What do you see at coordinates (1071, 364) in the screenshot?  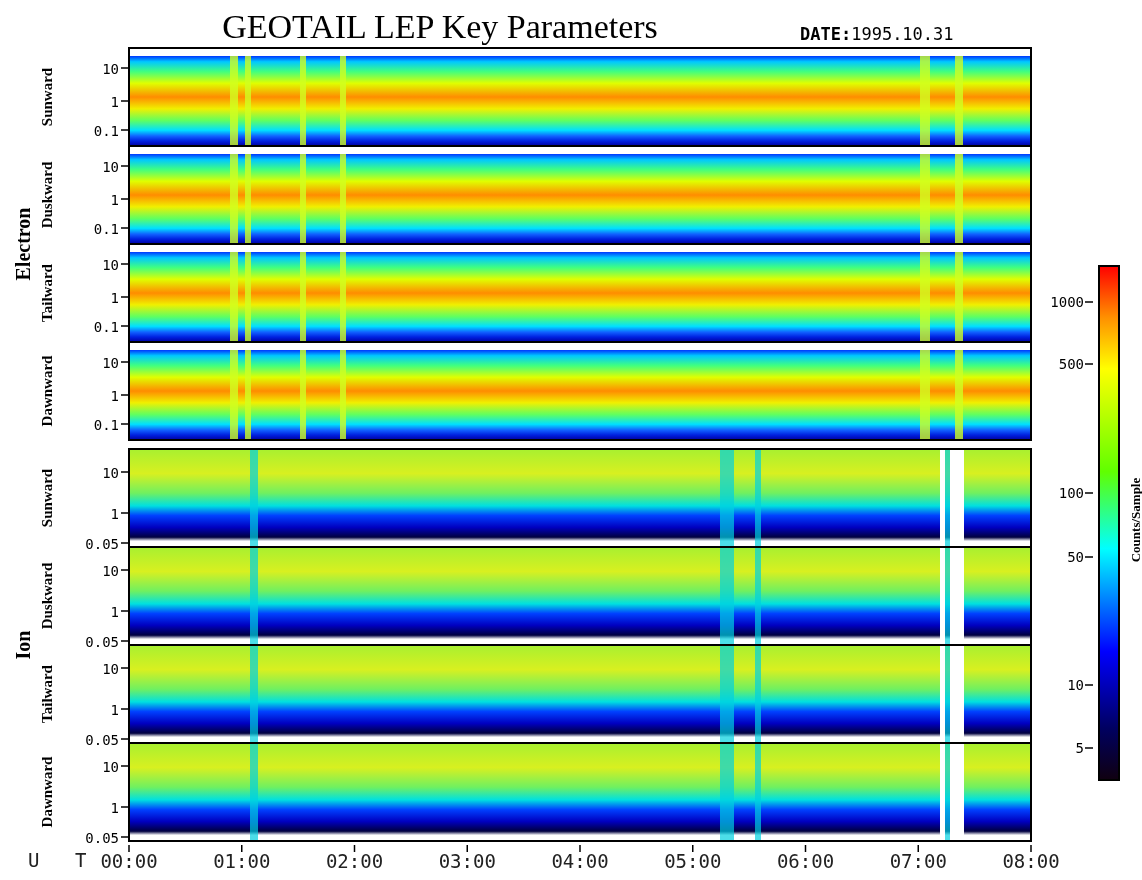 I see `colorbar-tick-label: 500` at bounding box center [1071, 364].